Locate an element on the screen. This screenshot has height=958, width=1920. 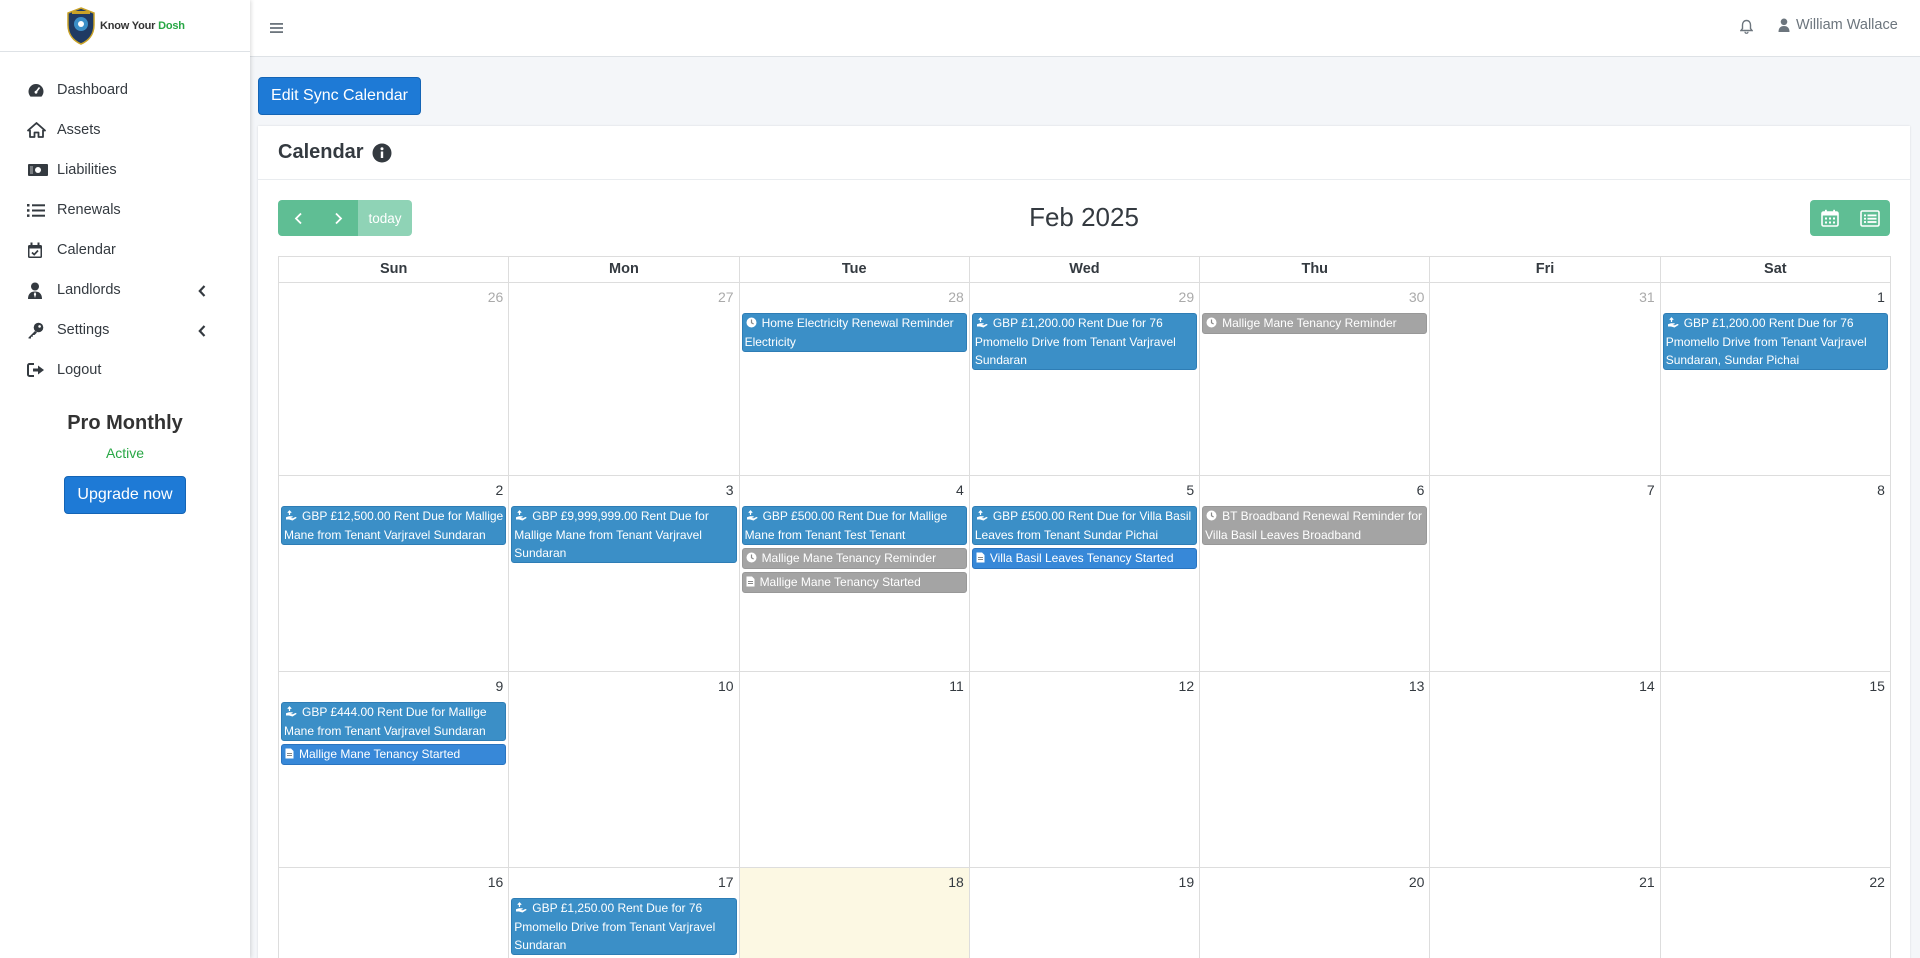
calendar-day: 12 is located at coordinates (1085, 769).